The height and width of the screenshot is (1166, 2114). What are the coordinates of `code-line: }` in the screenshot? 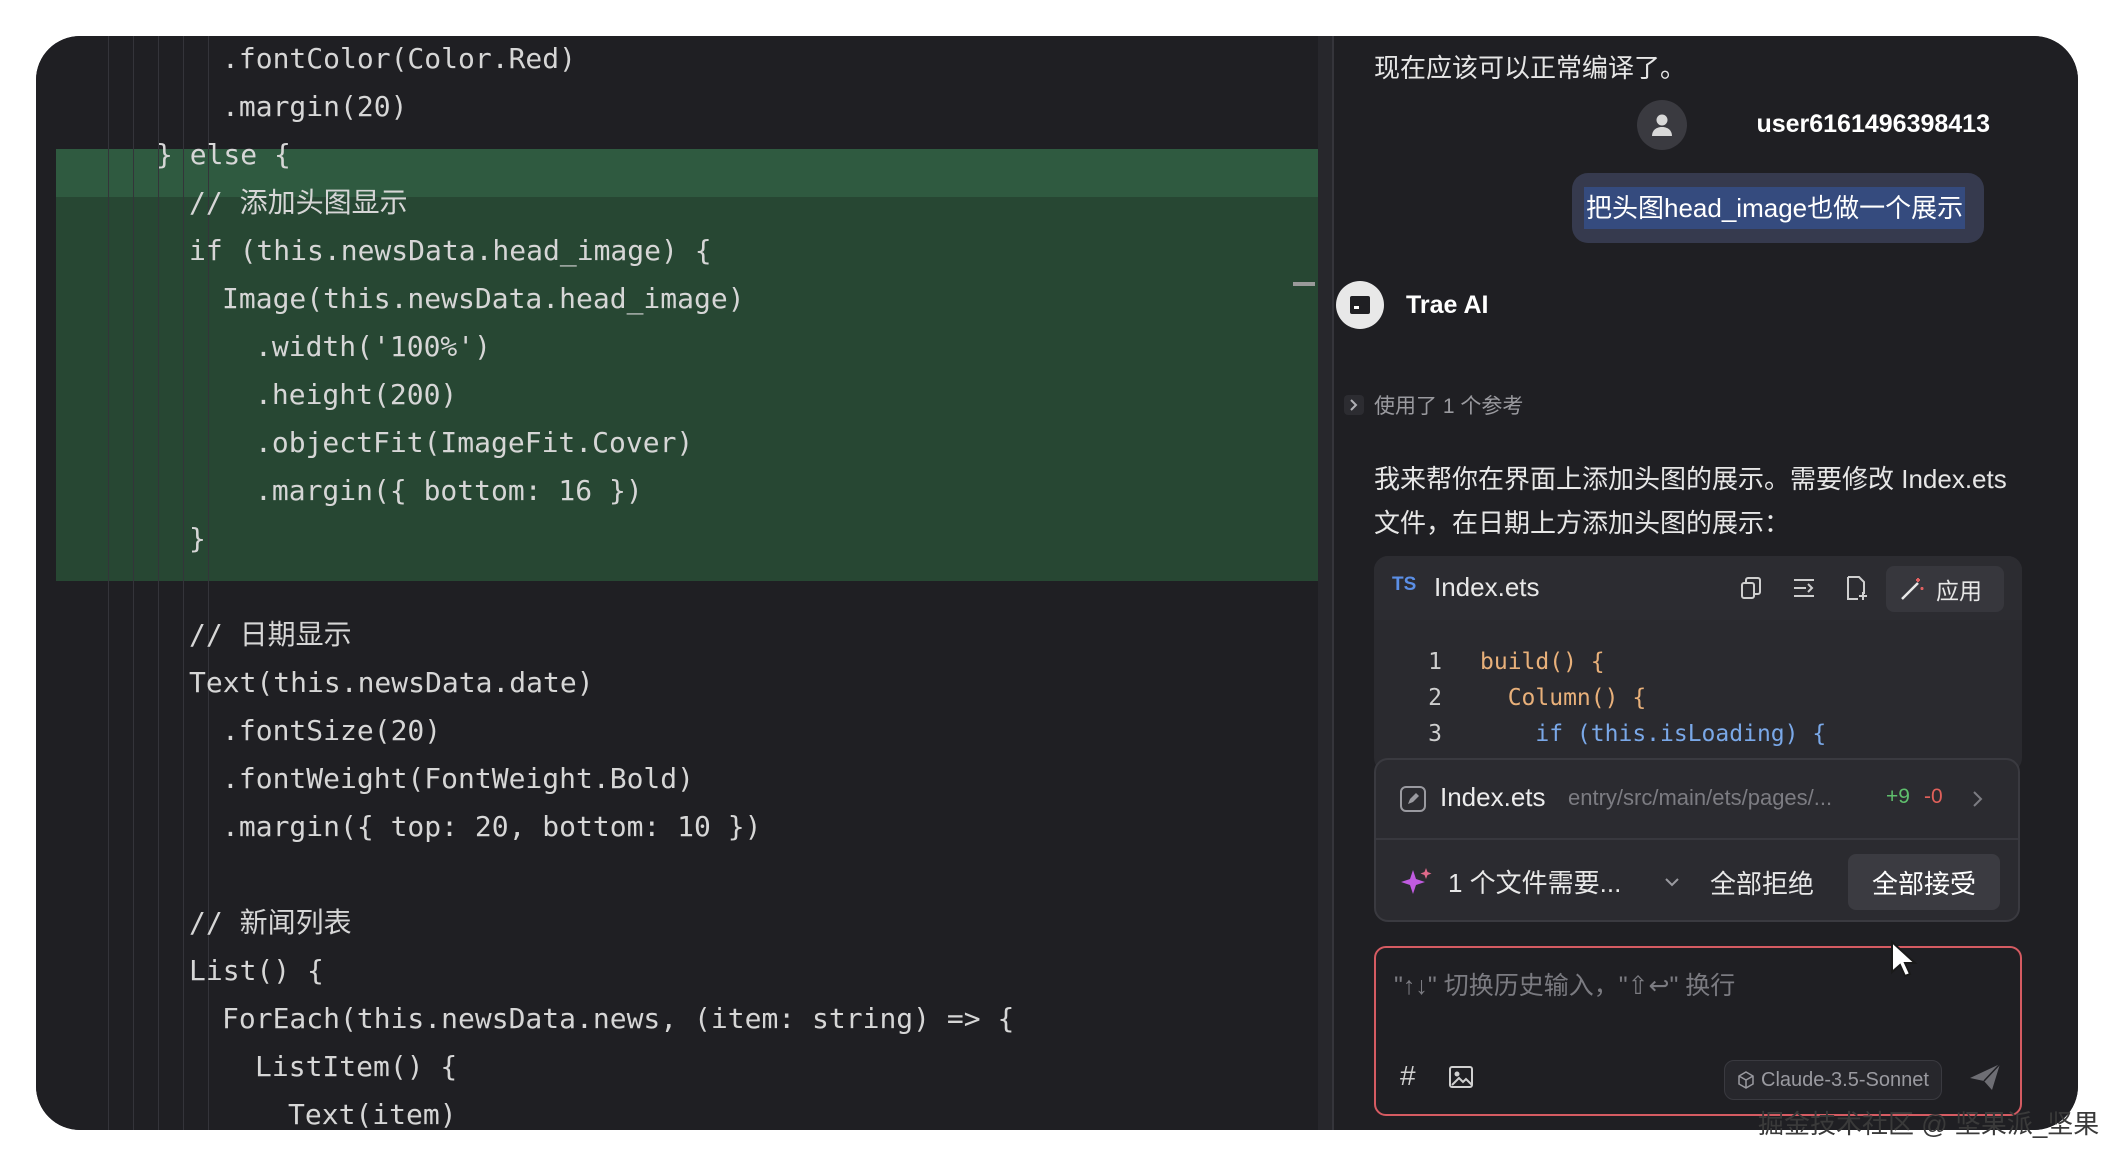 It's located at (197, 538).